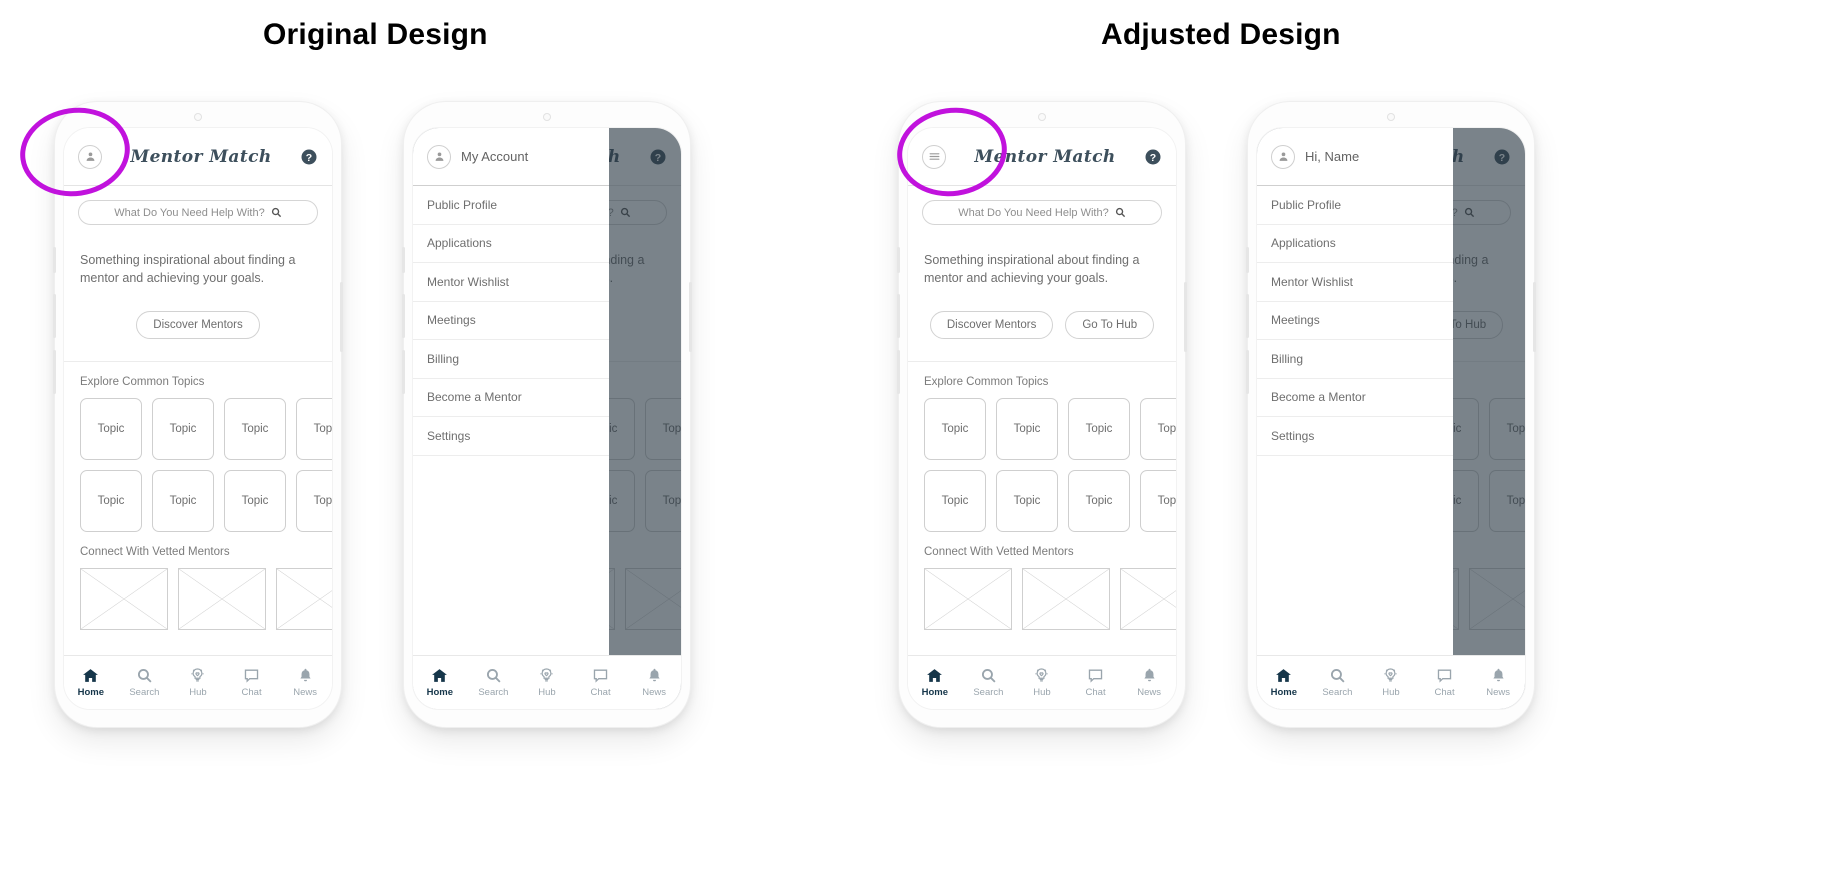 This screenshot has width=1830, height=889. I want to click on chat-bubble-icon, so click(1444, 675).